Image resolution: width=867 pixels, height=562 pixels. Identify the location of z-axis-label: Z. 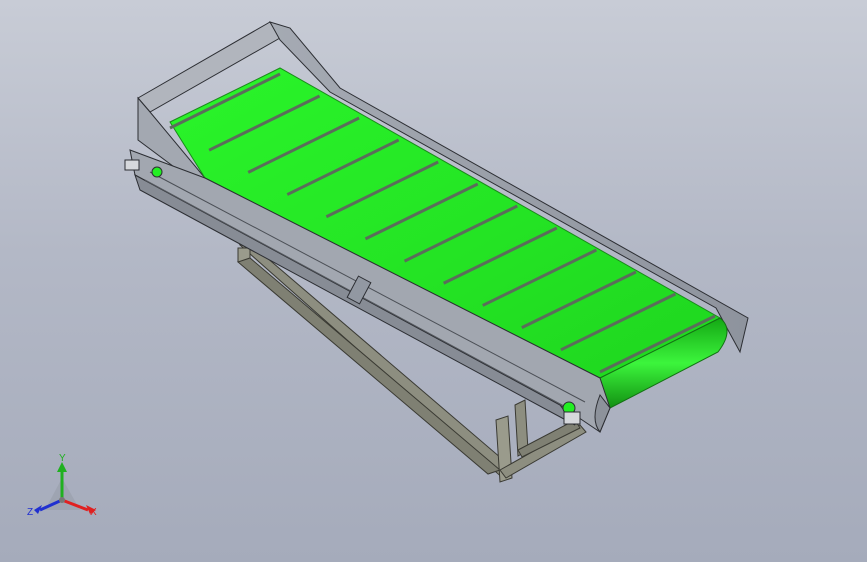
(30, 512).